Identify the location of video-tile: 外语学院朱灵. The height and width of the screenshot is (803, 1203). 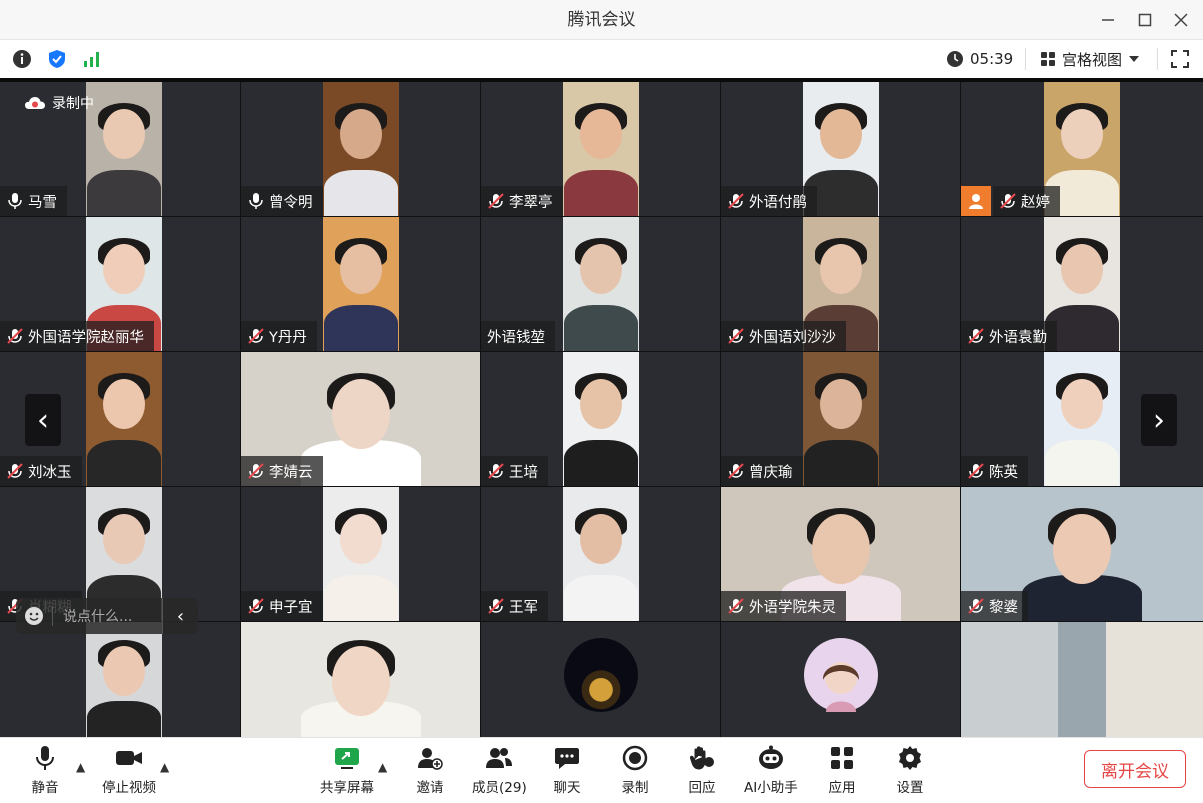
(840, 554).